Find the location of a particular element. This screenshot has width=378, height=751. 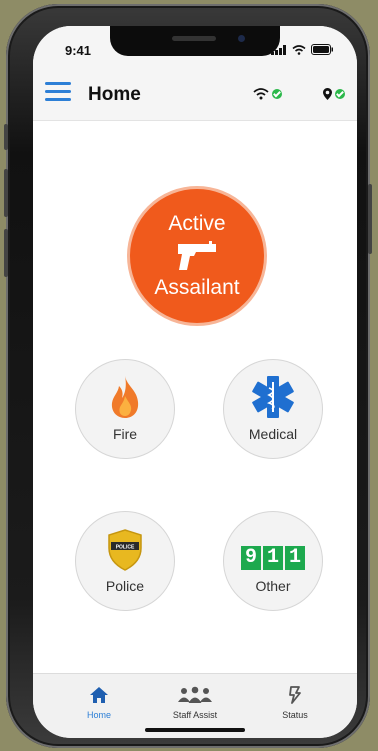

page-title: Home is located at coordinates (114, 94).